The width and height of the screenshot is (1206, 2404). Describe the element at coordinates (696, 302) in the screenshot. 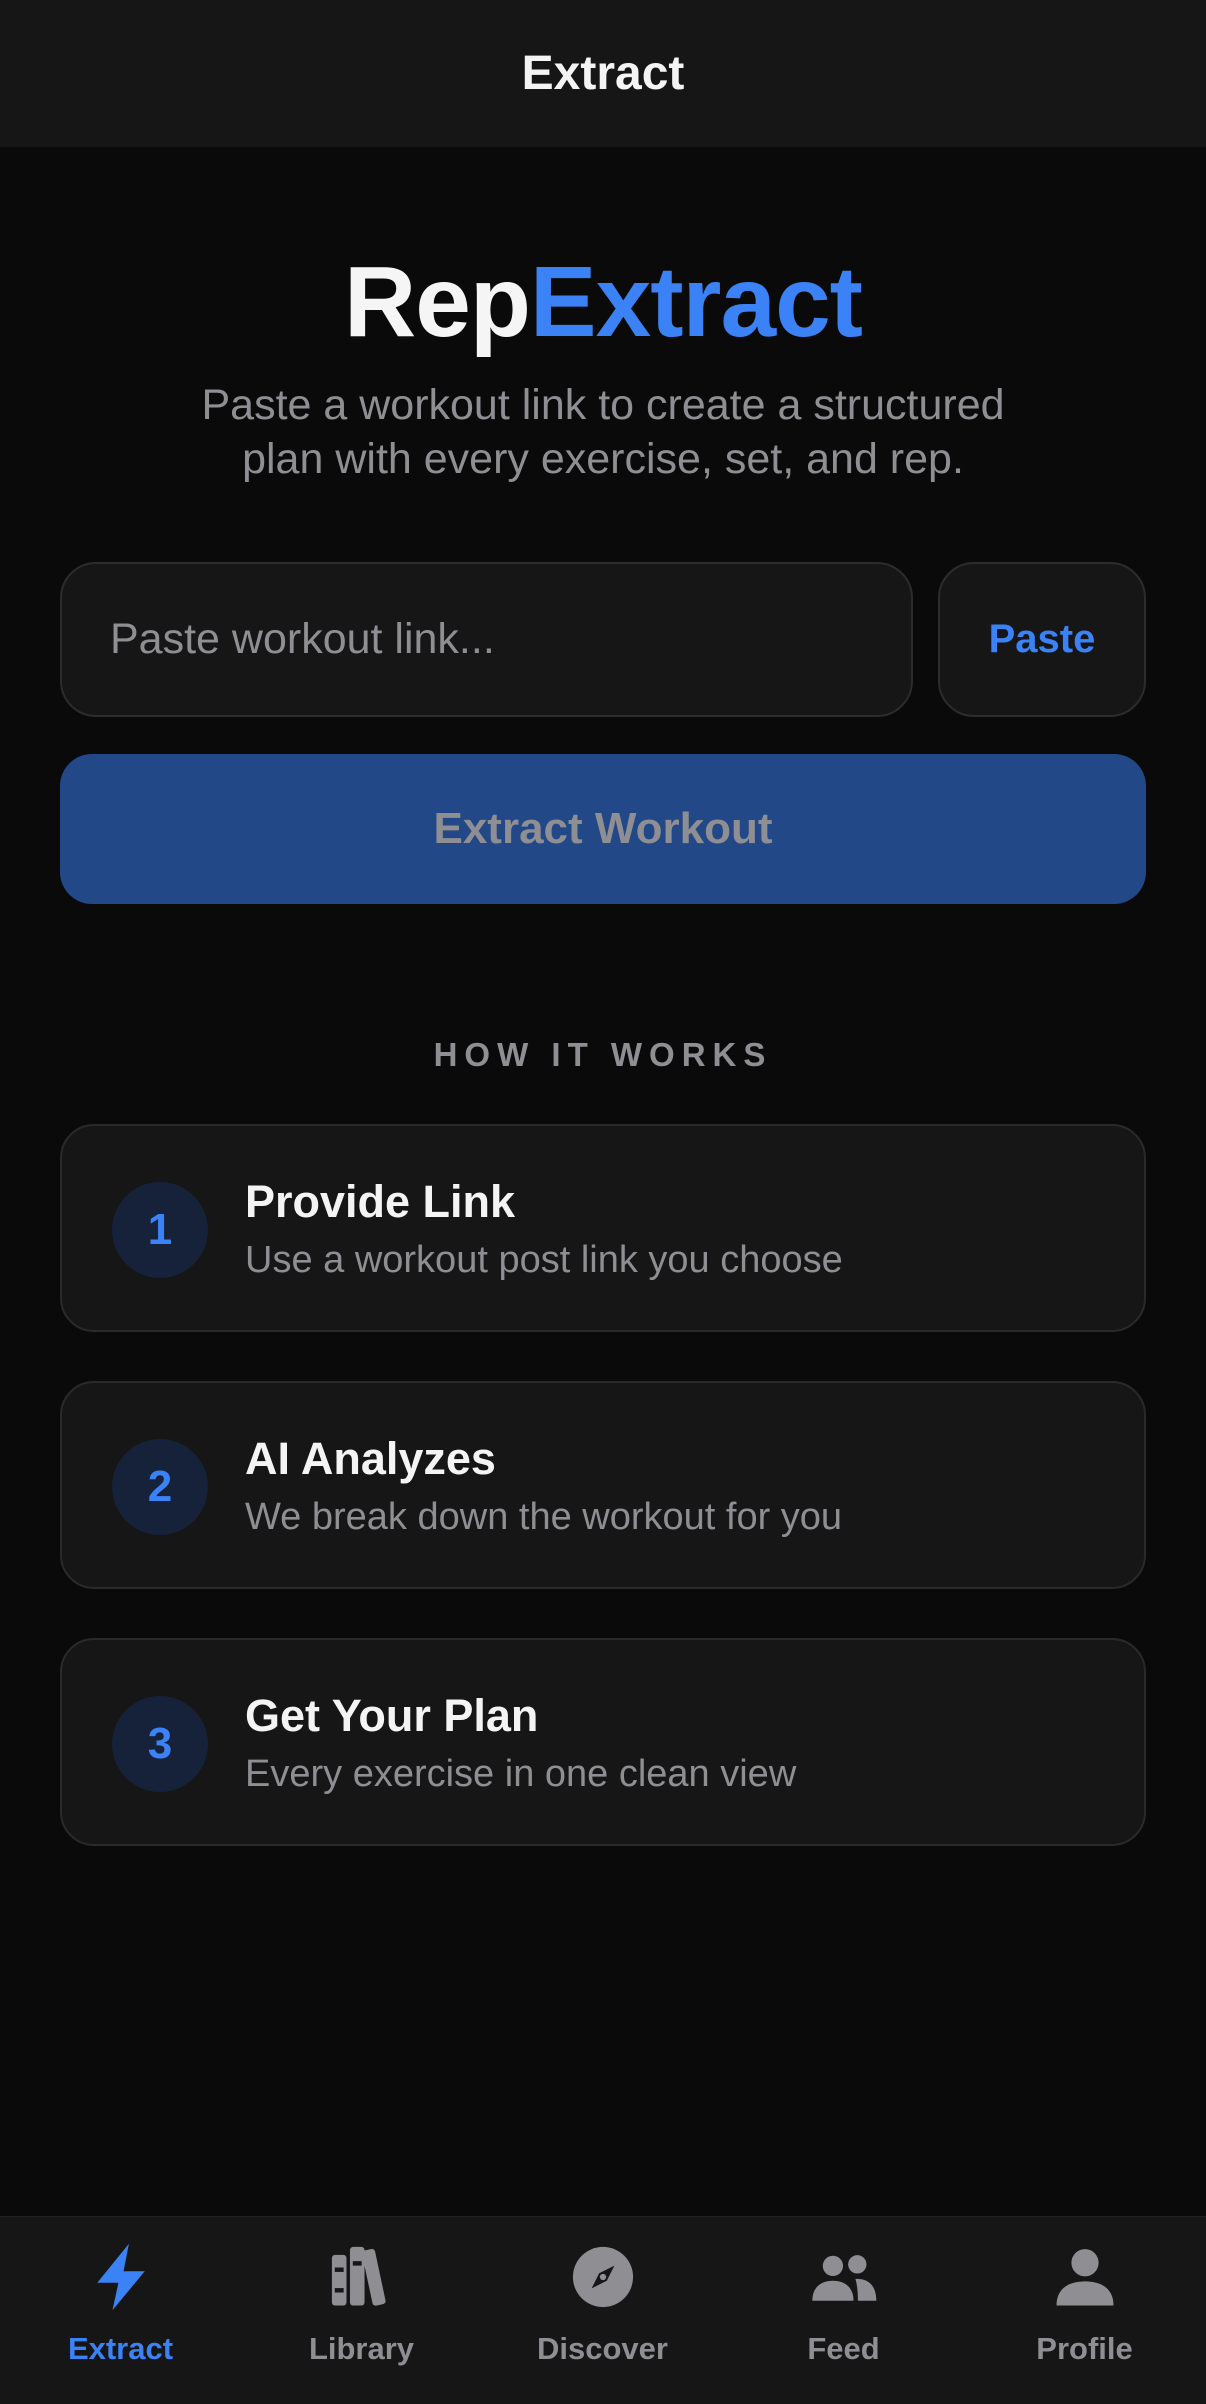

I see `brand-name-part-extract: Extract` at that location.